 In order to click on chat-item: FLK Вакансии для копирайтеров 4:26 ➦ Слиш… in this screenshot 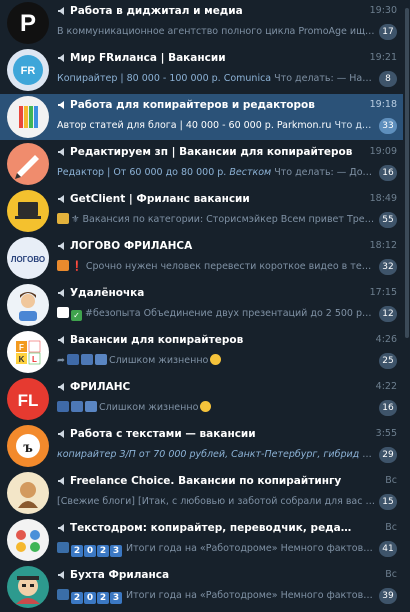, I will do `click(201, 352)`.